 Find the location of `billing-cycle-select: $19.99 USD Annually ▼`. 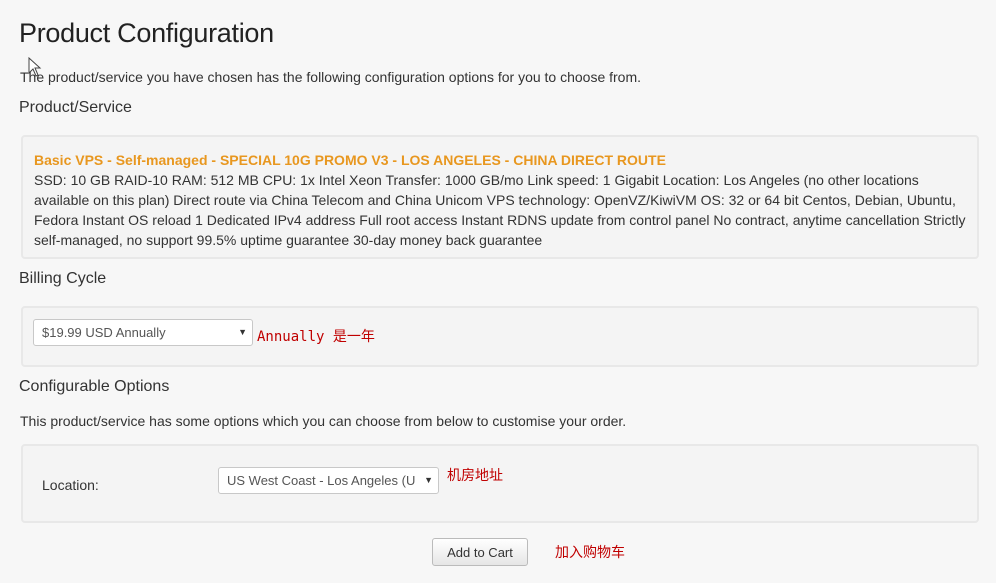

billing-cycle-select: $19.99 USD Annually ▼ is located at coordinates (143, 332).